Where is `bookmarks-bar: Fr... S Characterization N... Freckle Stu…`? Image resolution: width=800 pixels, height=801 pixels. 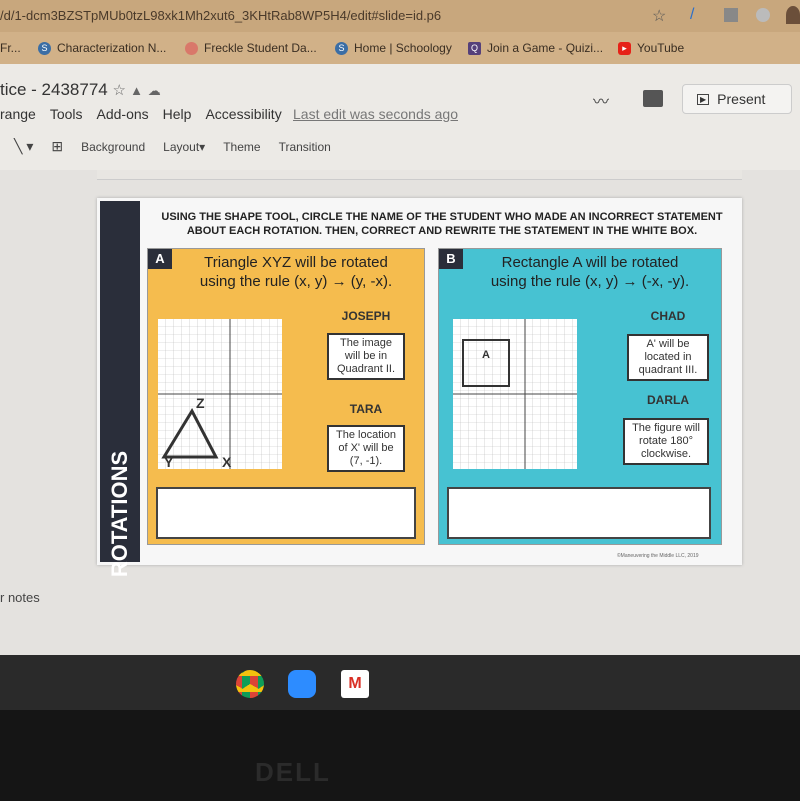
bookmarks-bar: Fr... S Characterization N... Freckle Stu… is located at coordinates (400, 48).